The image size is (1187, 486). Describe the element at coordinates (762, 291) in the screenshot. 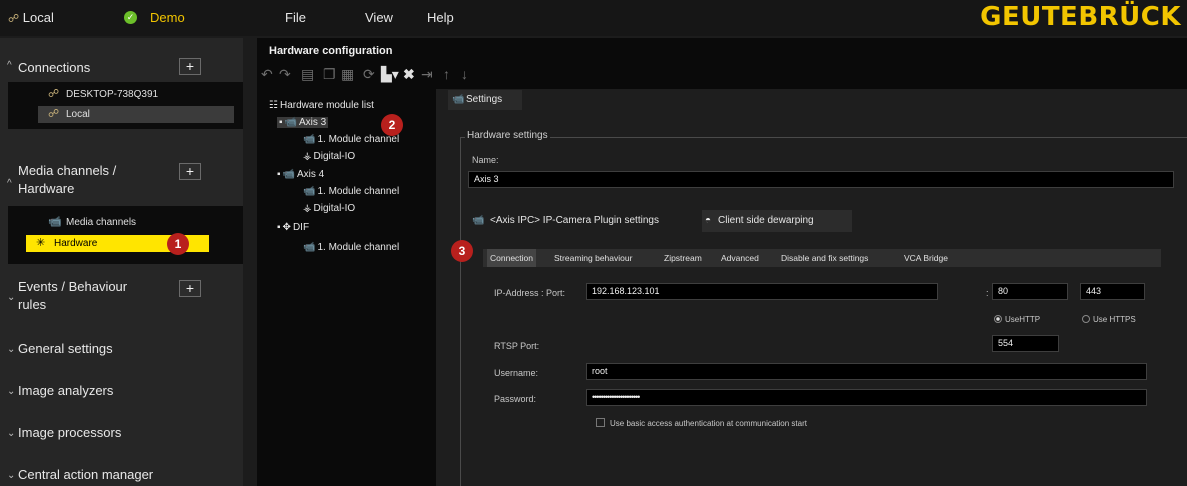

I see `ip-address-field: 192.168.123.101` at that location.